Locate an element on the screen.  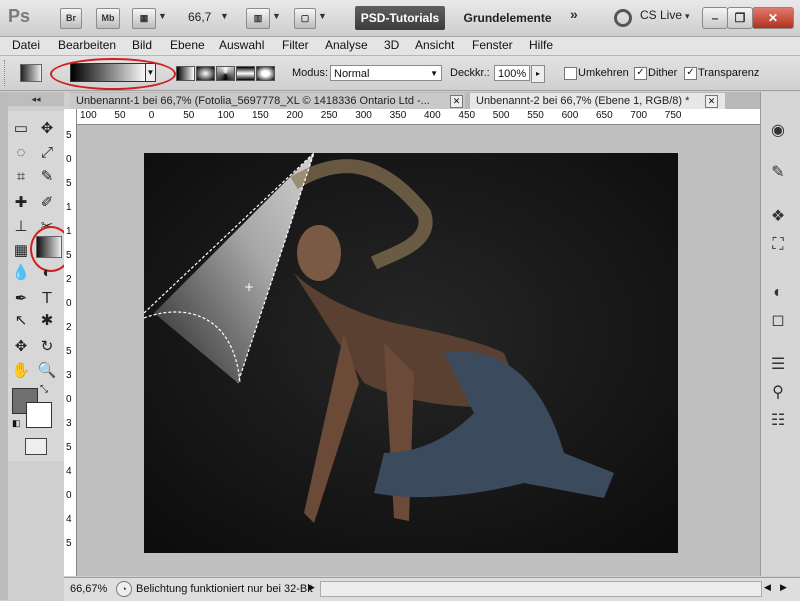
document-info-icon: ◔ is located at coordinates (124, 589).